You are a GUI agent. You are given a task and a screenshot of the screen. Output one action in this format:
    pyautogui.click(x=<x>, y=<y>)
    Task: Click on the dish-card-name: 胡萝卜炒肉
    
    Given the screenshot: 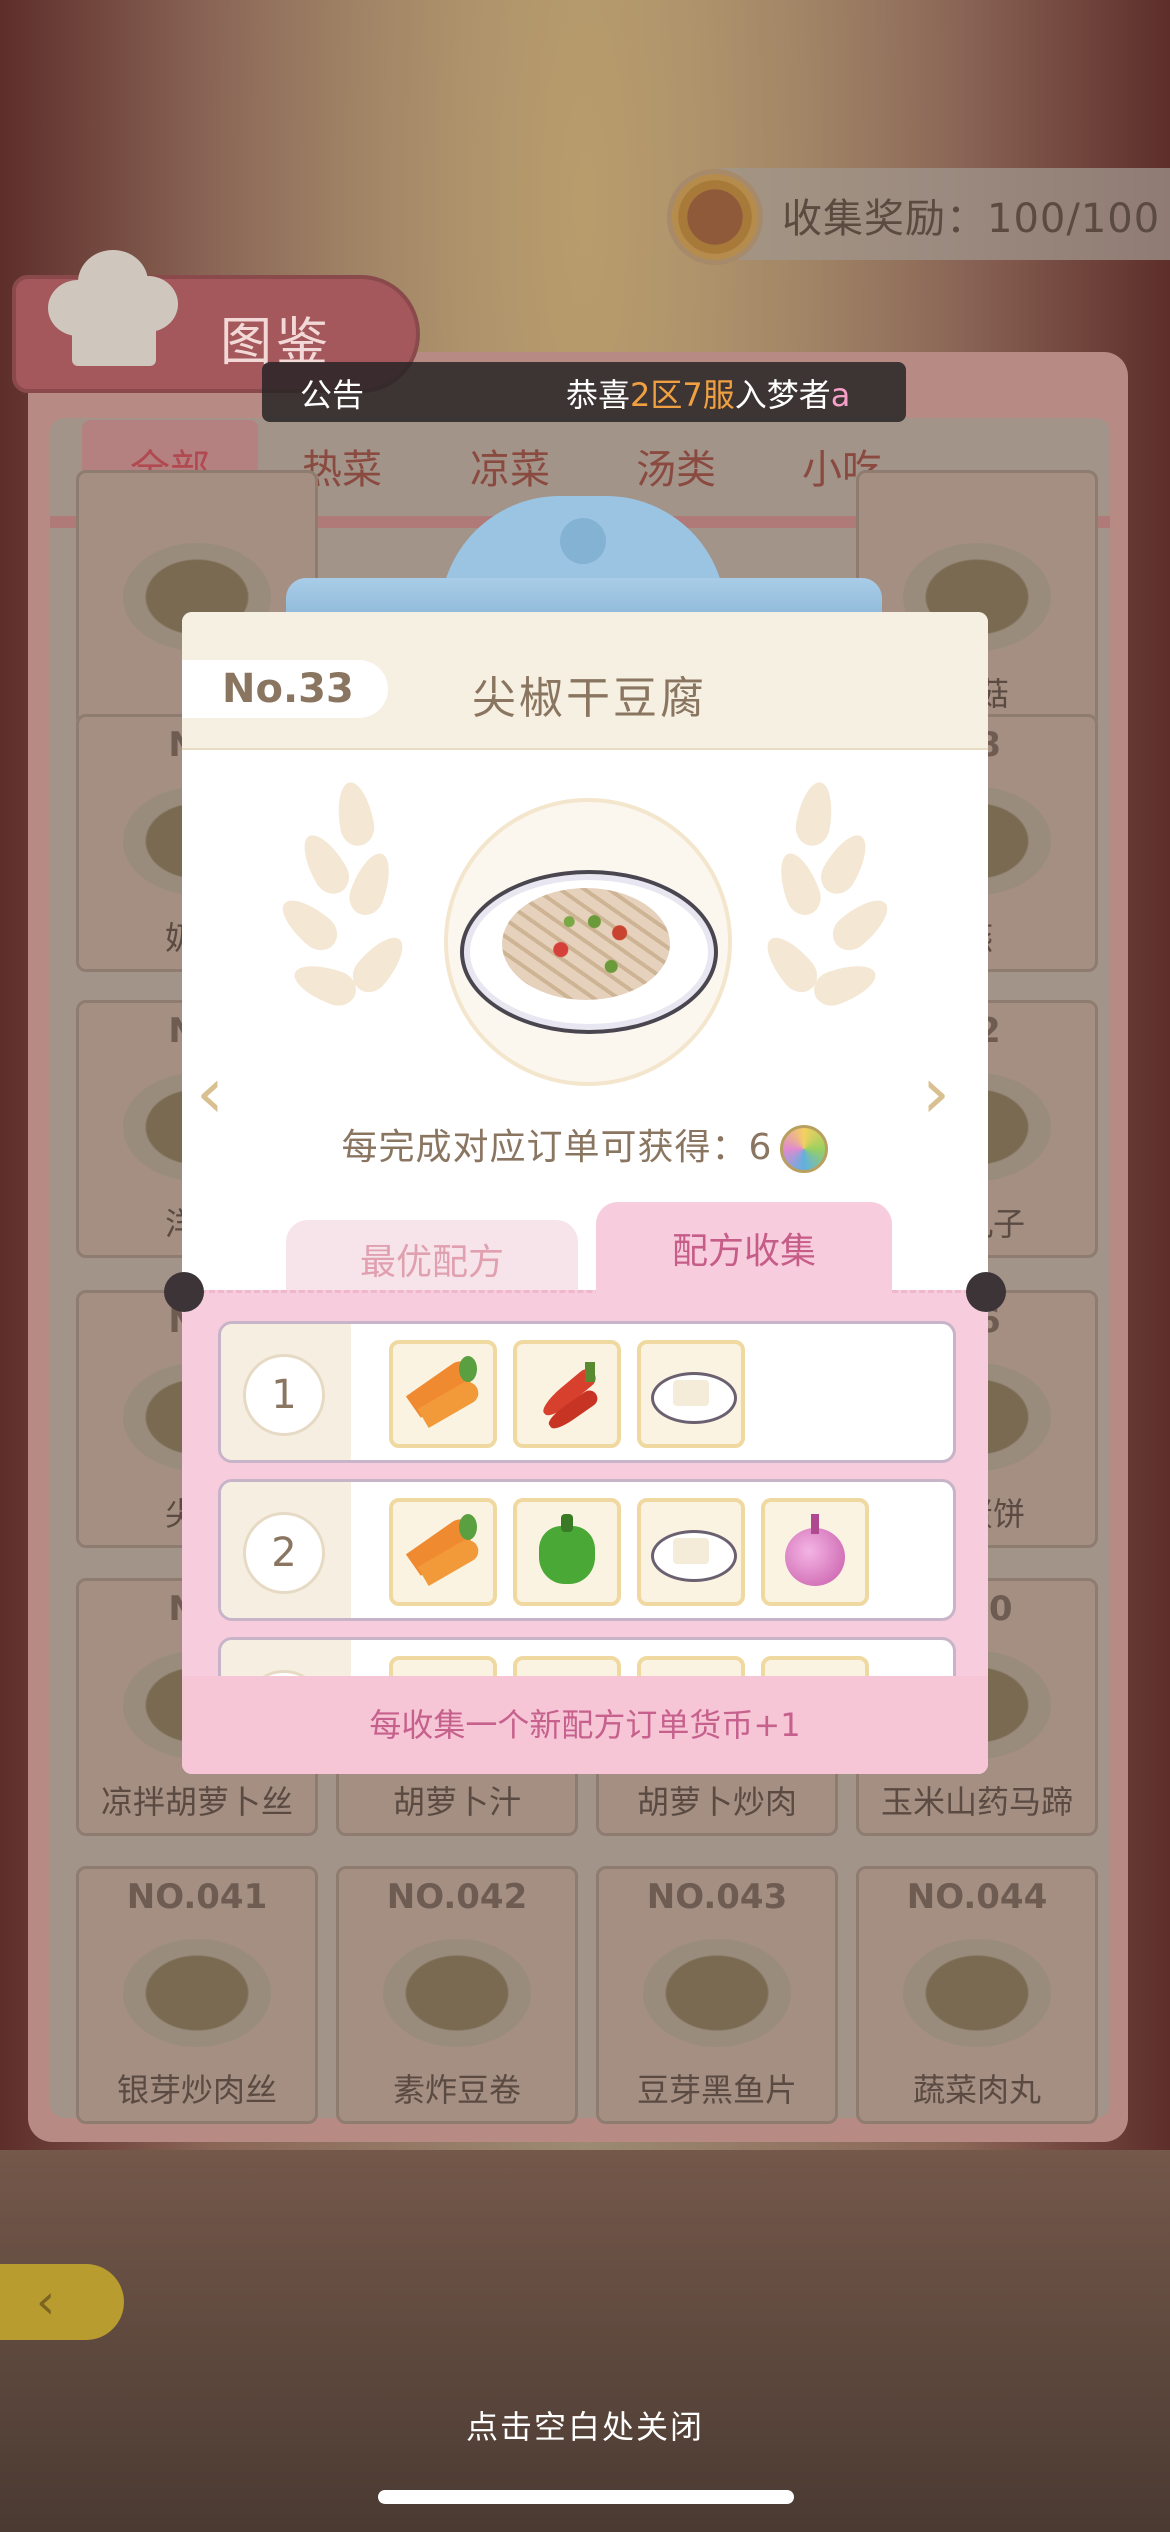 What is the action you would take?
    pyautogui.click(x=716, y=1802)
    